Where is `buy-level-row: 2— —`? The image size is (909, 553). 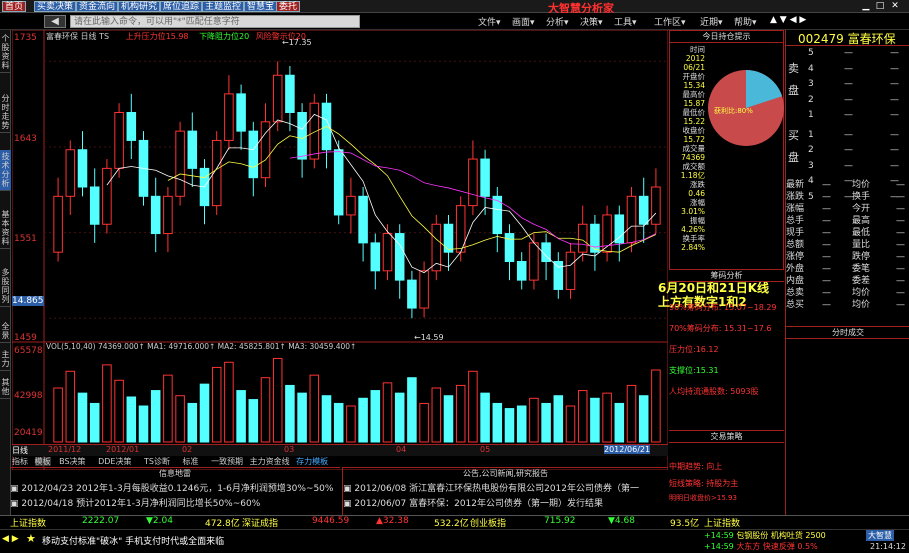 buy-level-row: 2— — is located at coordinates (847, 150).